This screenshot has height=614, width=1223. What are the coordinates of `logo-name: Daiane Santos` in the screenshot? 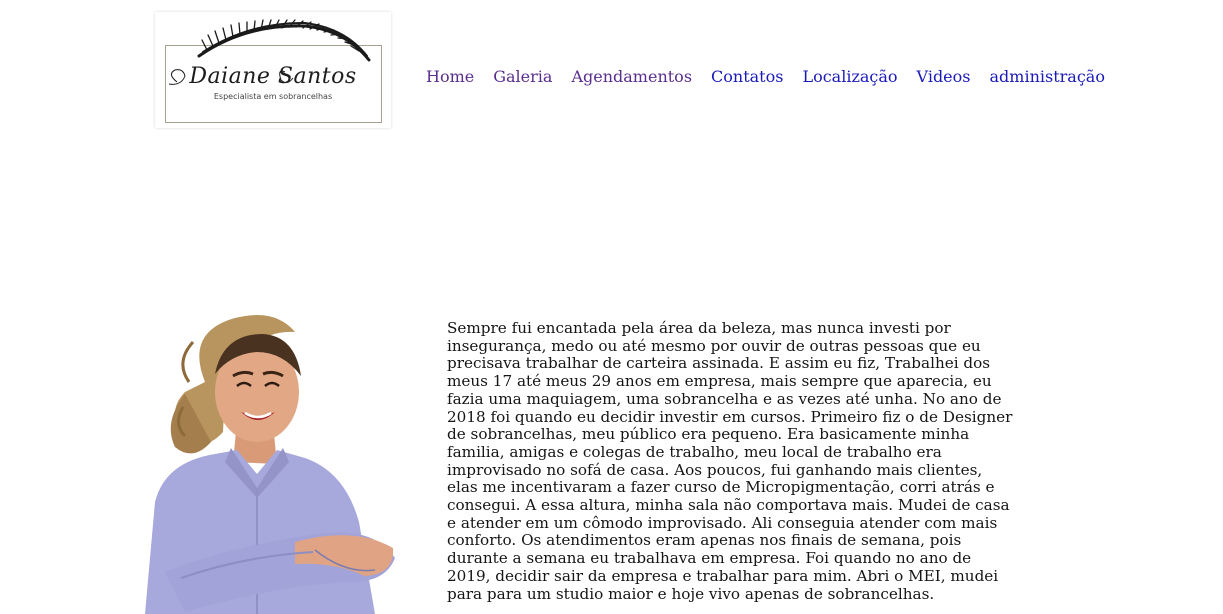 It's located at (273, 76).